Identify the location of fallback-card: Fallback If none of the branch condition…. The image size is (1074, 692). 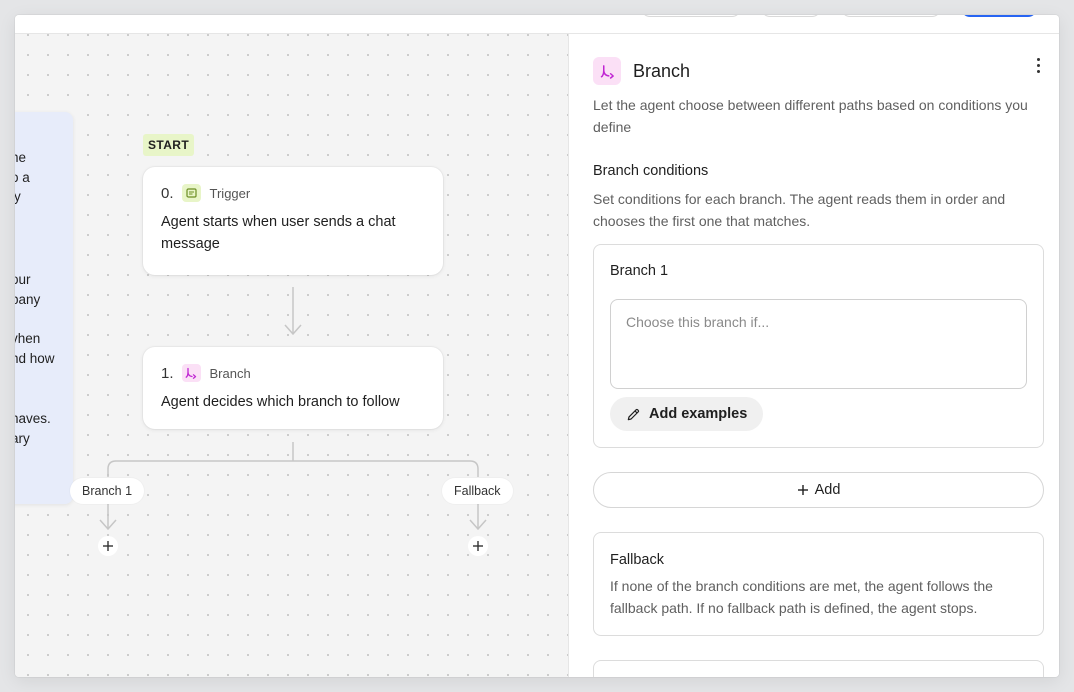
(818, 584).